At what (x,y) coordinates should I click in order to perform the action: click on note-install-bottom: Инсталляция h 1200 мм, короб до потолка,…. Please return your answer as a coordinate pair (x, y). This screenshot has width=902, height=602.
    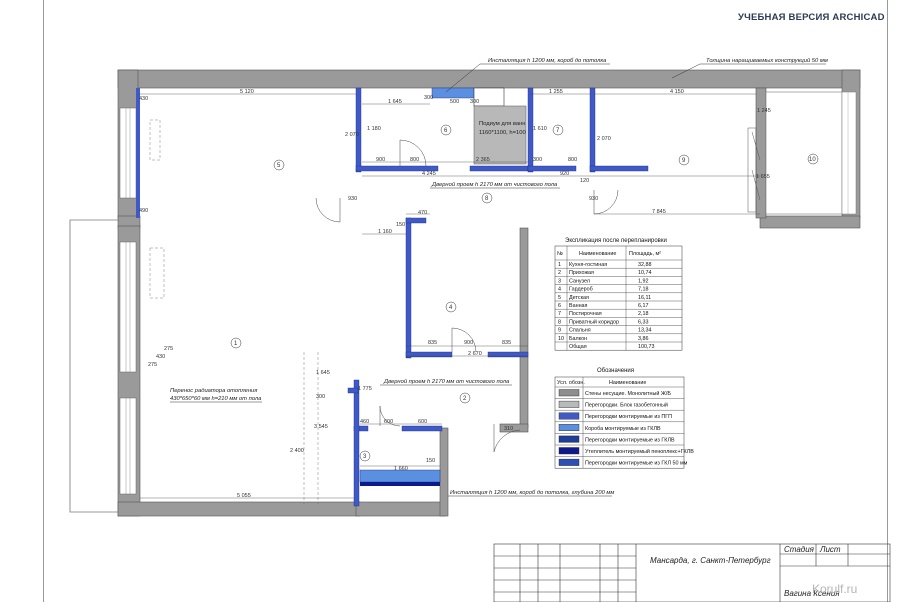
    Looking at the image, I should click on (532, 493).